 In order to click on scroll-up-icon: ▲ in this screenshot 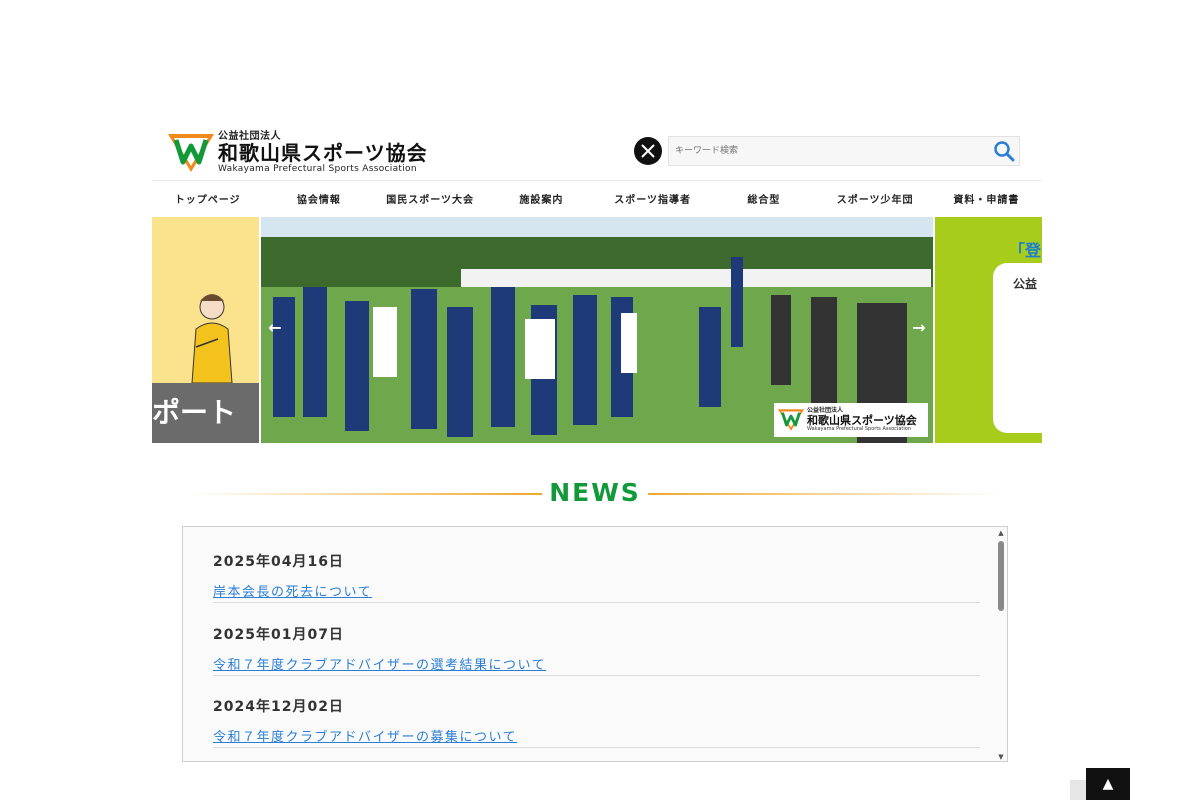, I will do `click(1001, 533)`.